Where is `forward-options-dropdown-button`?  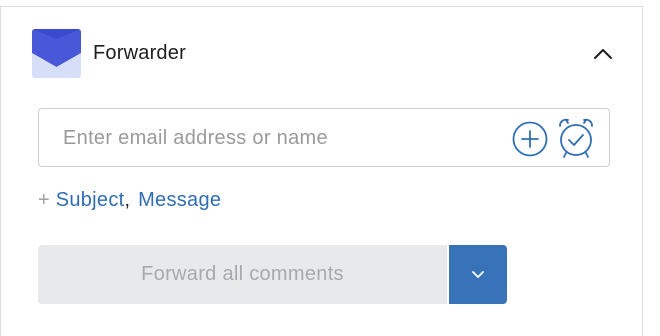 forward-options-dropdown-button is located at coordinates (478, 274).